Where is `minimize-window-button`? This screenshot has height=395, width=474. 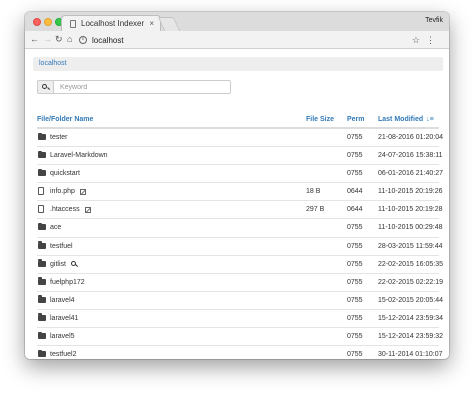 minimize-window-button is located at coordinates (48, 22).